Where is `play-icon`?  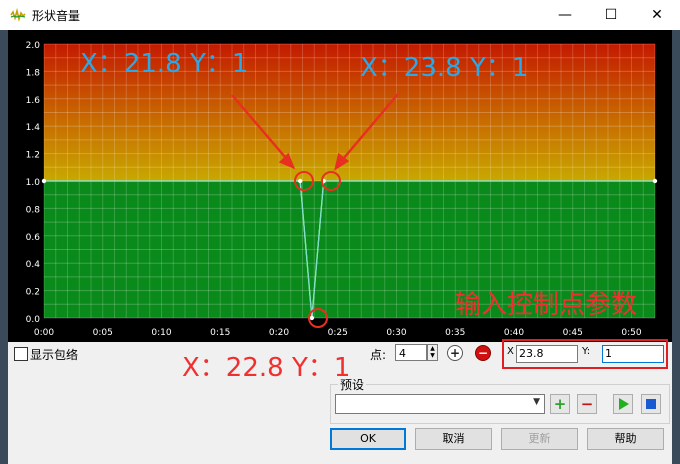
play-icon is located at coordinates (624, 404).